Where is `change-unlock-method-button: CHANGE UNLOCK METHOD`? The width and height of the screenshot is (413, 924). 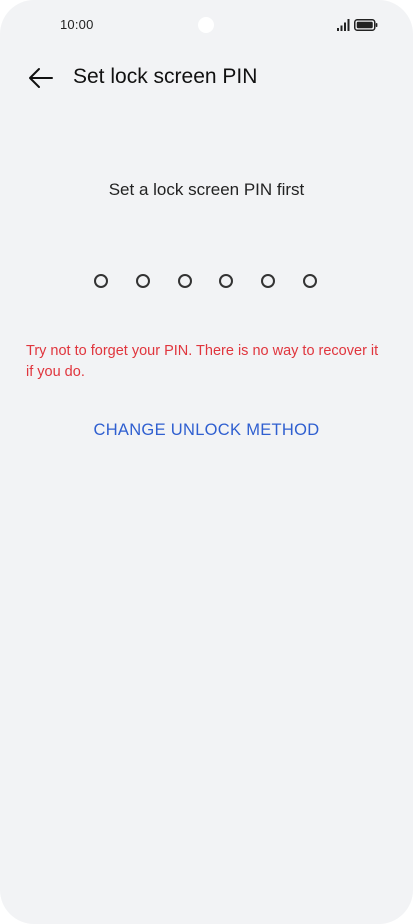
change-unlock-method-button: CHANGE UNLOCK METHOD is located at coordinates (206, 430).